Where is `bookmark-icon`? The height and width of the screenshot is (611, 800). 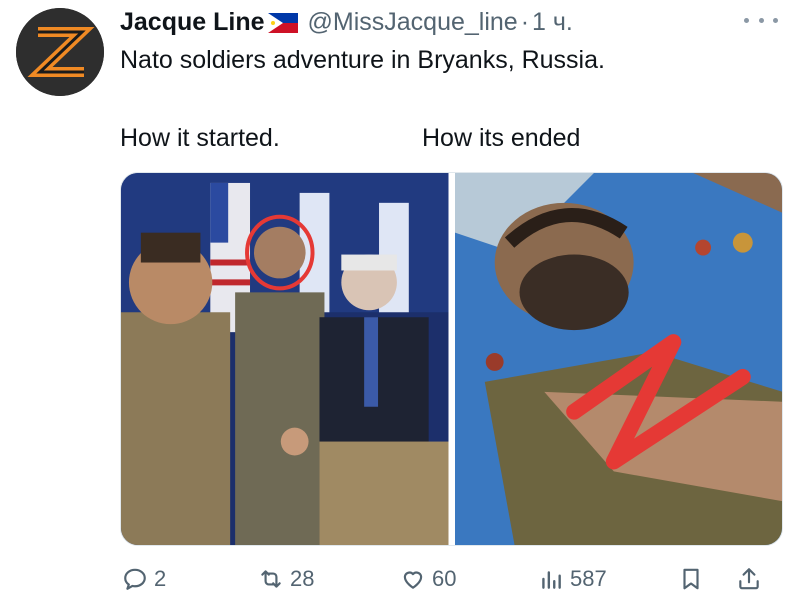
bookmark-icon is located at coordinates (691, 579).